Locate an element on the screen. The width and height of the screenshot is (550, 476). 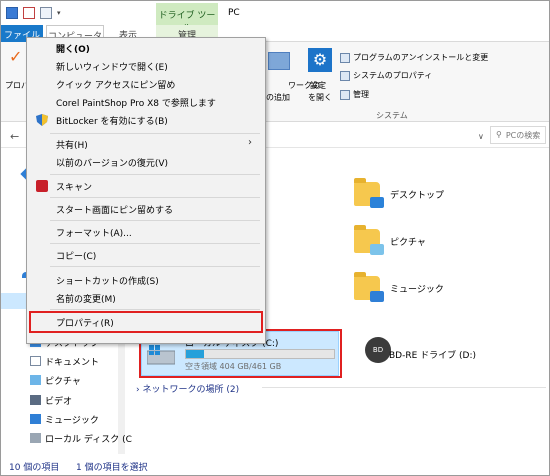
folder-desktop: デスクトップ is located at coordinates (399, 193).